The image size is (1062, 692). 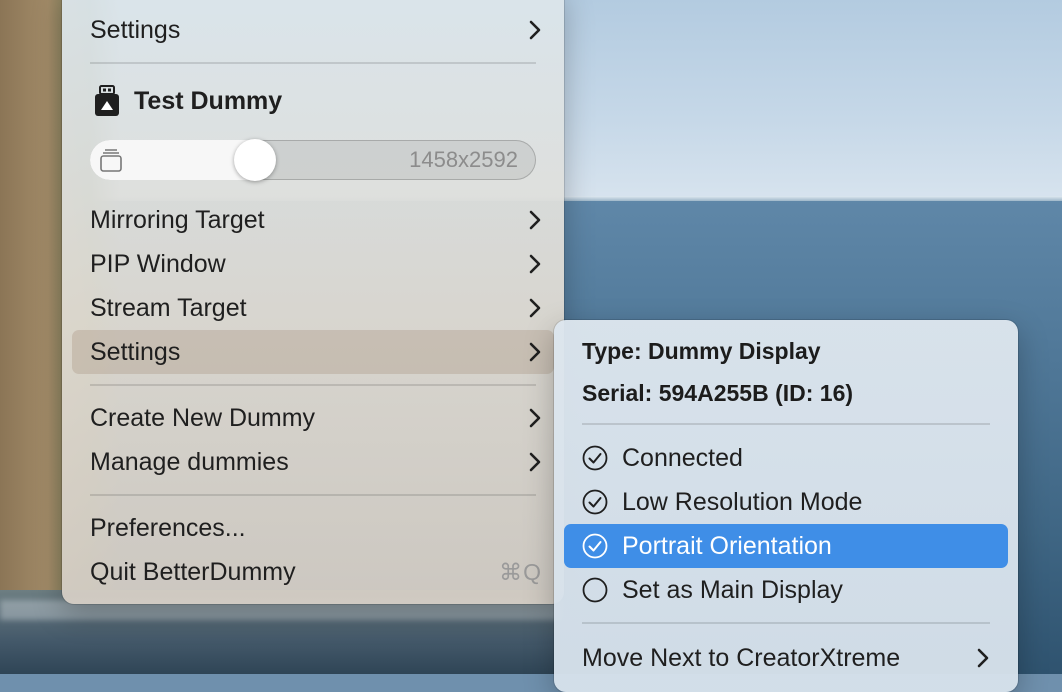 I want to click on menu-item-manage-dummies: Manage dummies, so click(x=316, y=462).